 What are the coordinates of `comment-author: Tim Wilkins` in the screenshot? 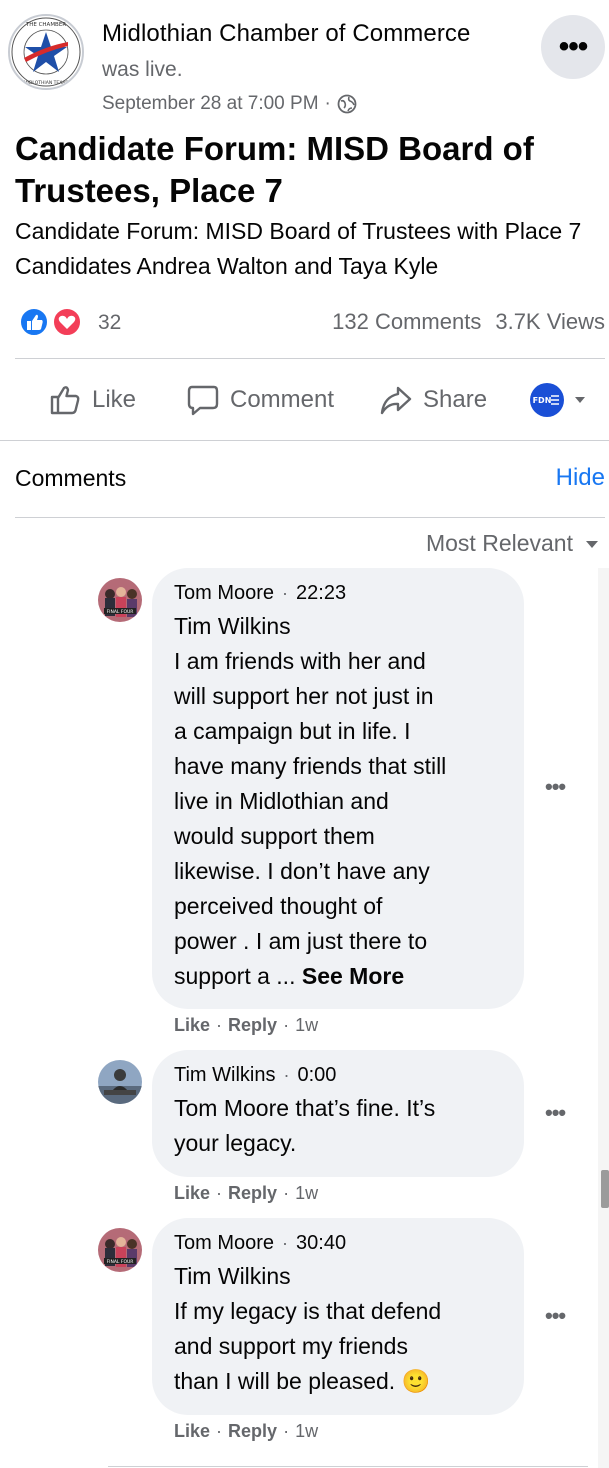 It's located at (224, 1075).